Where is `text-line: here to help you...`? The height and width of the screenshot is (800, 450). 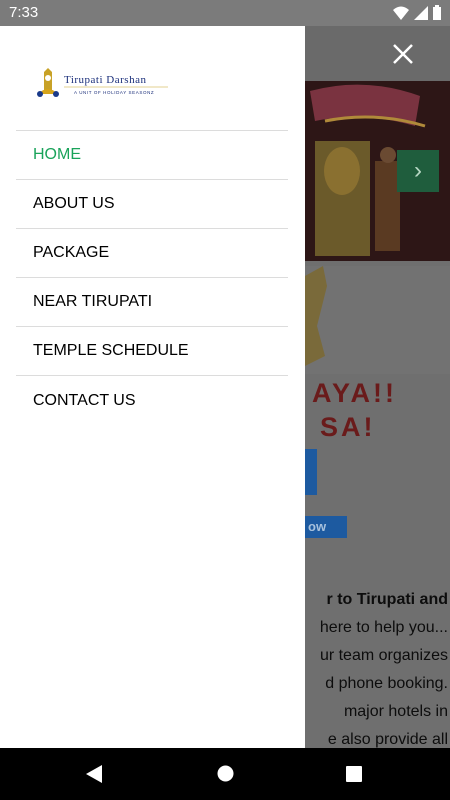 text-line: here to help you... is located at coordinates (383, 627).